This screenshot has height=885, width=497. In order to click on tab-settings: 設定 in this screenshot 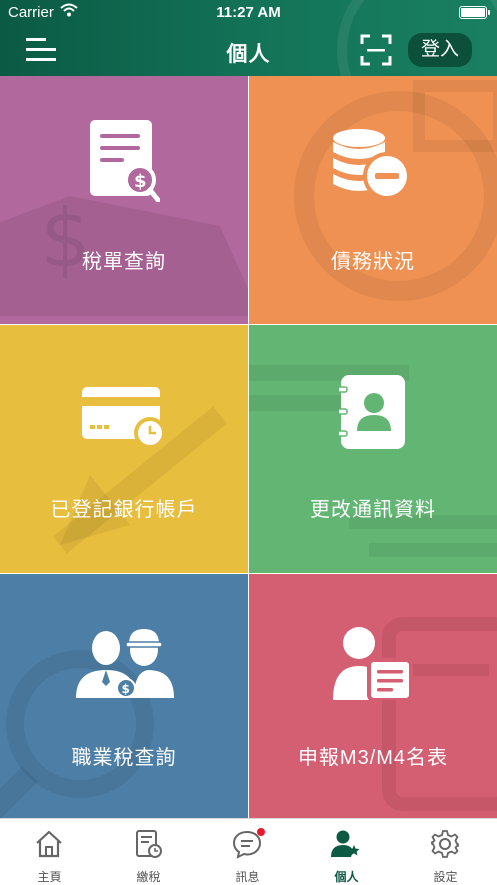, I will do `click(445, 851)`.